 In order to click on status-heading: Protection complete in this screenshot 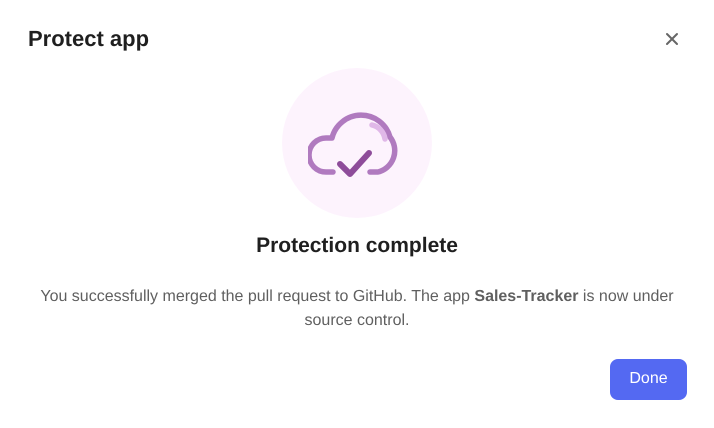, I will do `click(357, 246)`.